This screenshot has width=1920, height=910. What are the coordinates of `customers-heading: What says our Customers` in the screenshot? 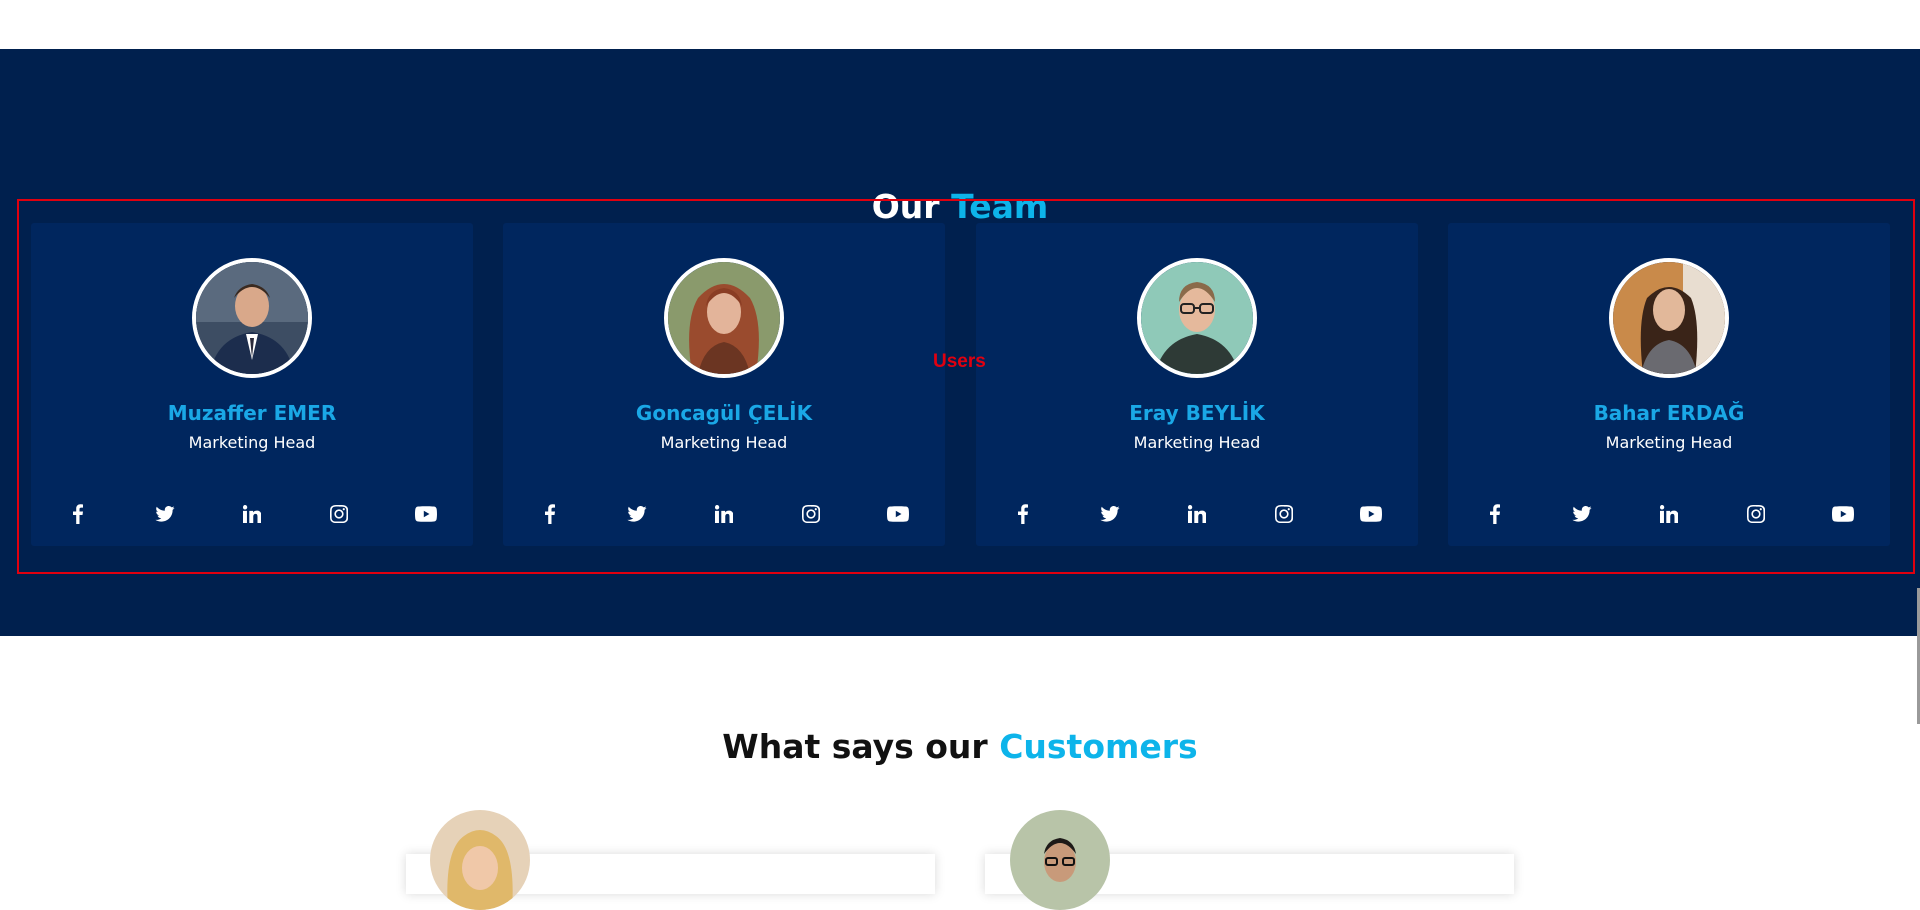 It's located at (960, 746).